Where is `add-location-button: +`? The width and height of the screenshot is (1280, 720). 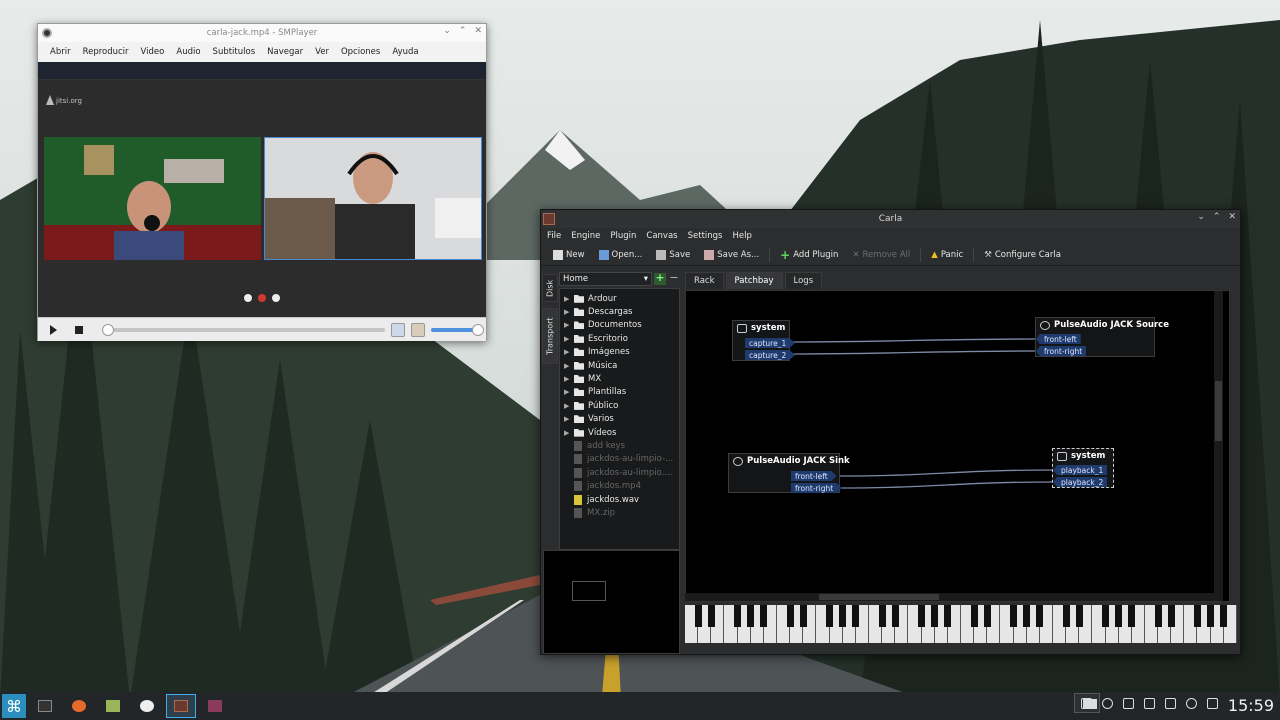
add-location-button: + is located at coordinates (660, 278).